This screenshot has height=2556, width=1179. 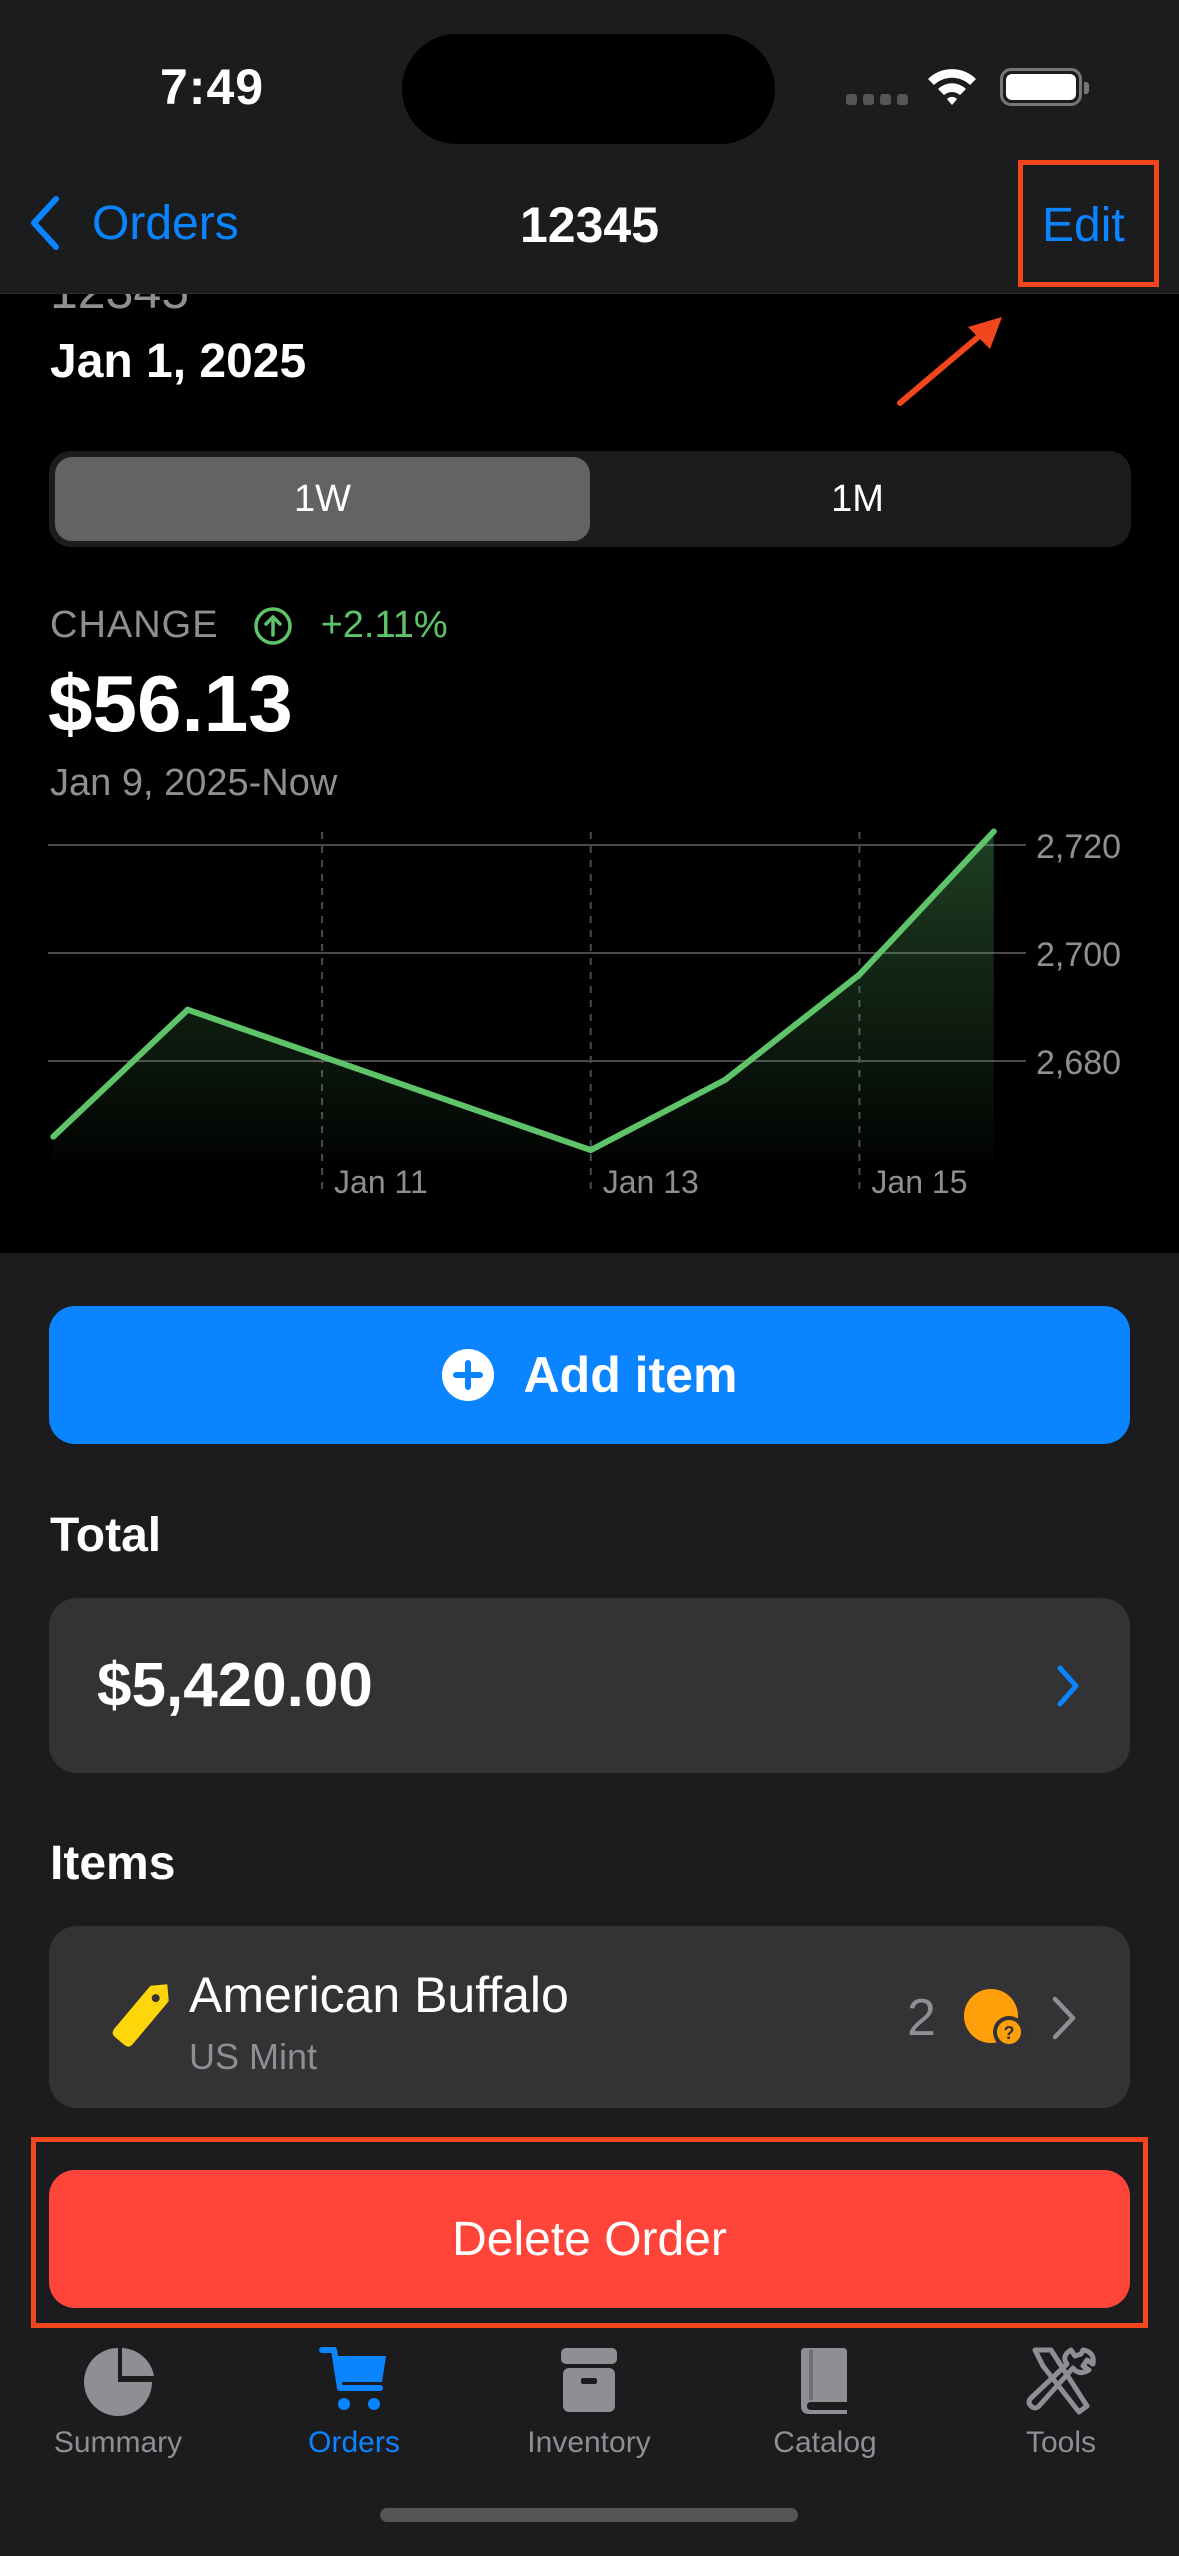 I want to click on plus-circle-icon, so click(x=467, y=1375).